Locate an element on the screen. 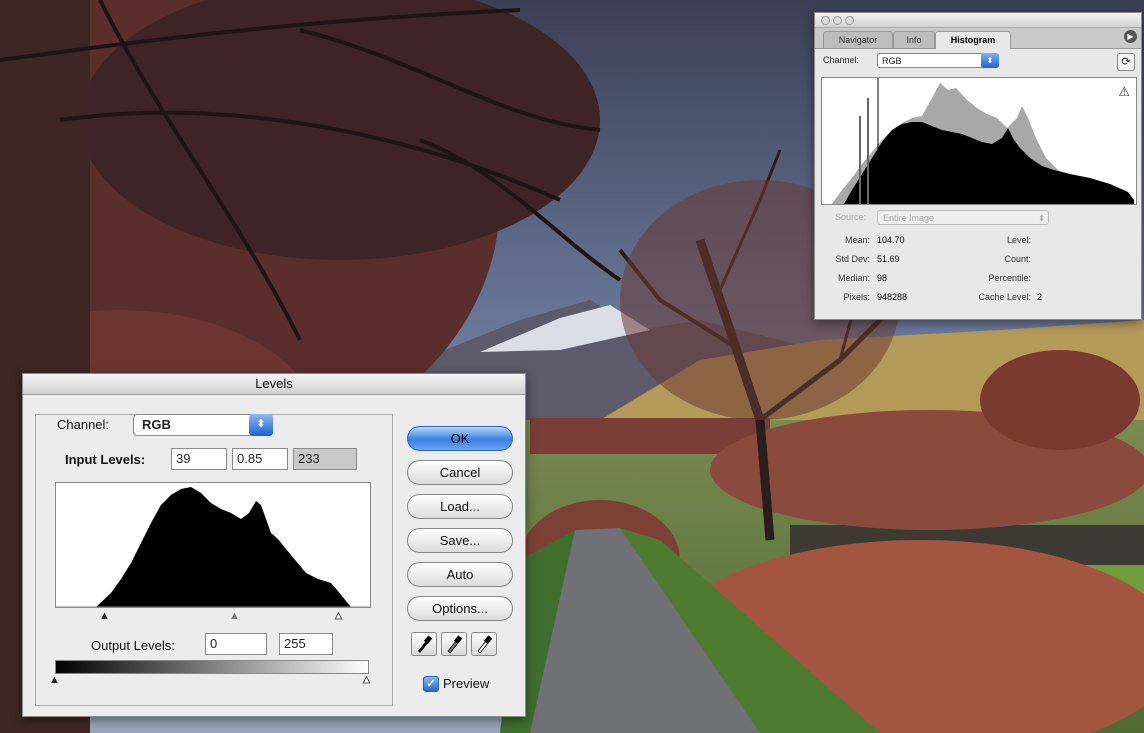  mean-label: Mean: is located at coordinates (857, 240).